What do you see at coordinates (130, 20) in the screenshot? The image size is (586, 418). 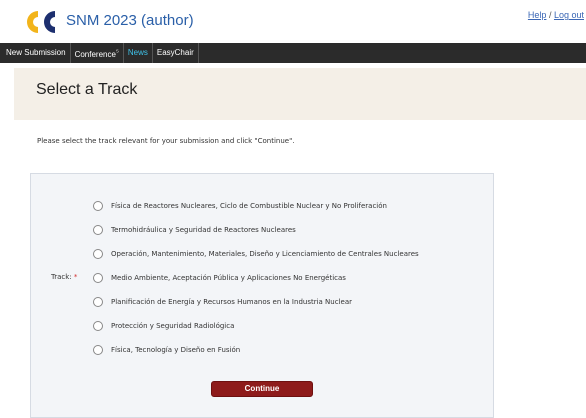 I see `app-title: SNM 2023 (author)` at bounding box center [130, 20].